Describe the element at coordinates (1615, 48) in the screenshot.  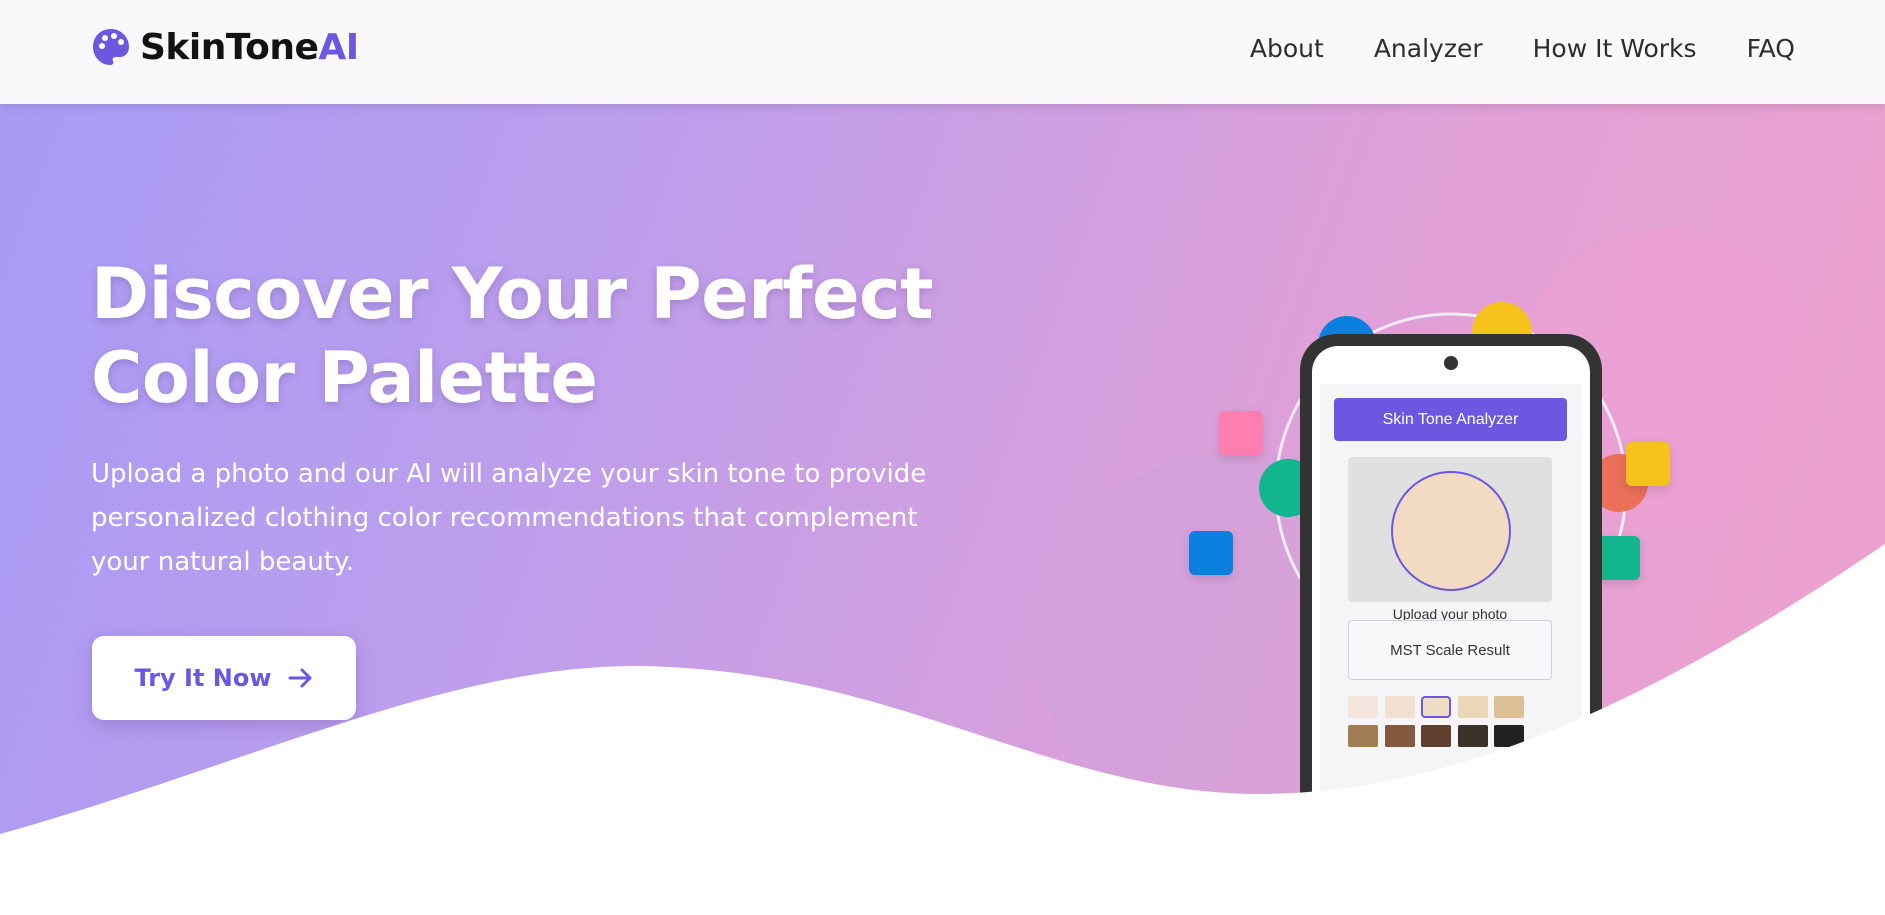
I see `nav-how-it-works: How It Works` at that location.